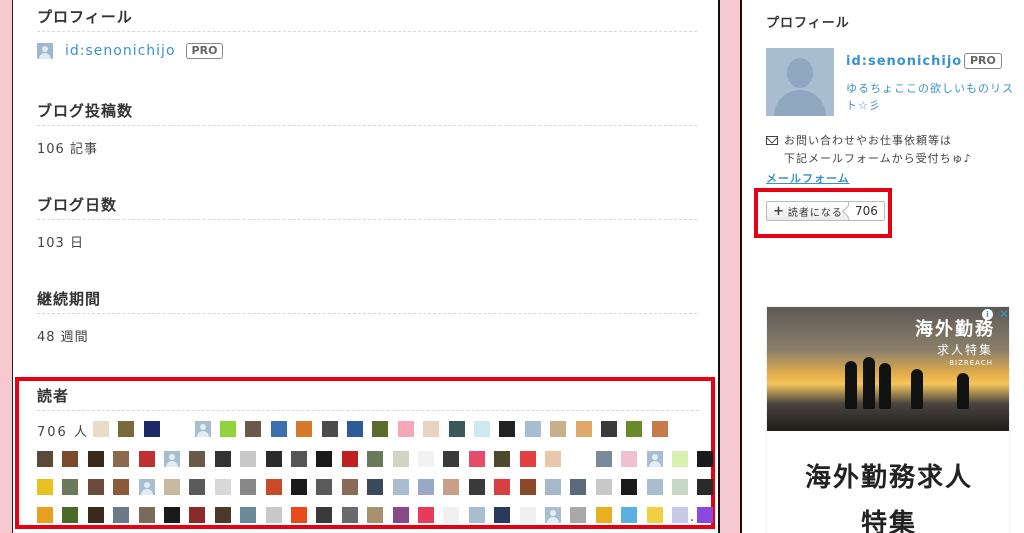 This screenshot has height=533, width=1024. Describe the element at coordinates (888, 369) in the screenshot. I see `ad-image: 海外勤務 求人特集 BIZREACH i ✕` at that location.